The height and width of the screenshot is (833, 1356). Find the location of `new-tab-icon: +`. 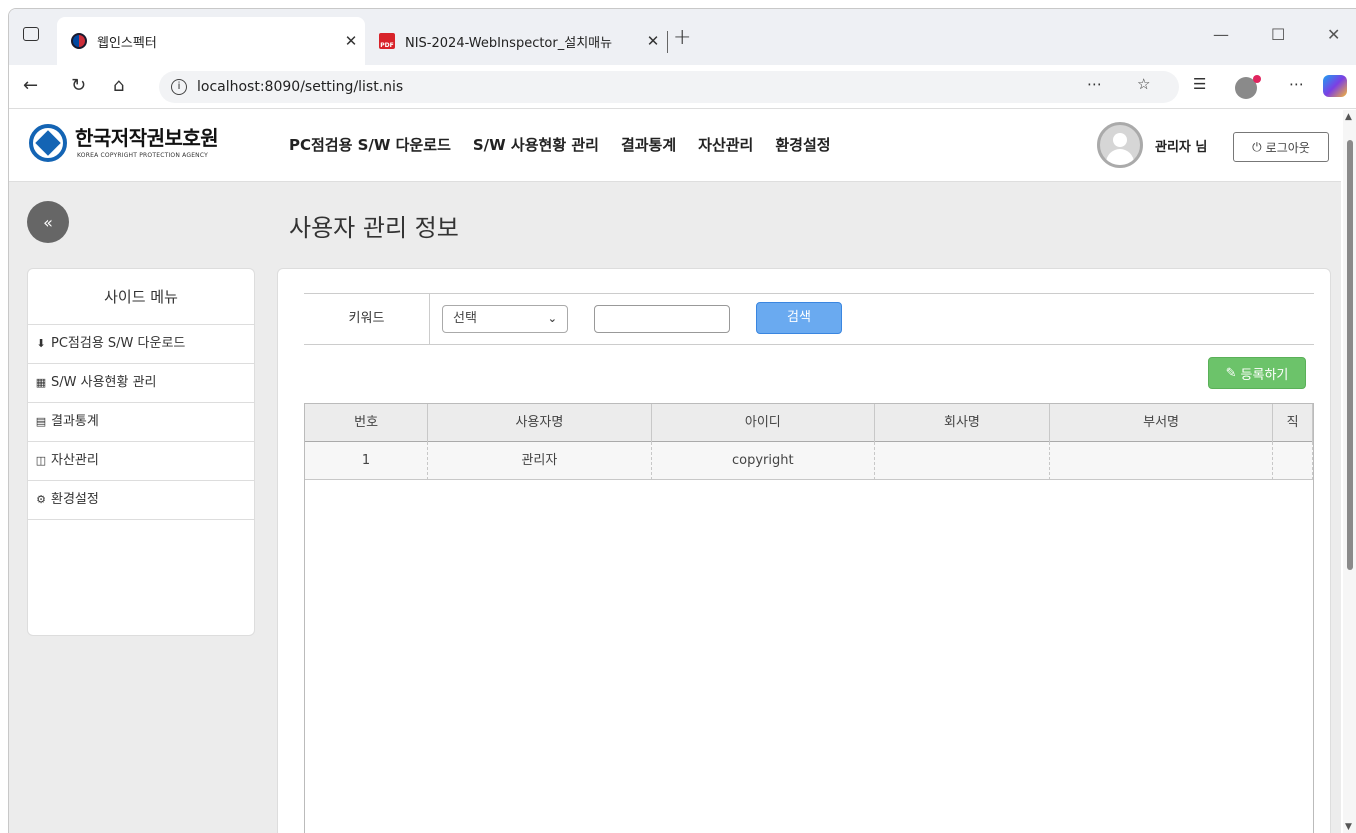

new-tab-icon: + is located at coordinates (682, 37).